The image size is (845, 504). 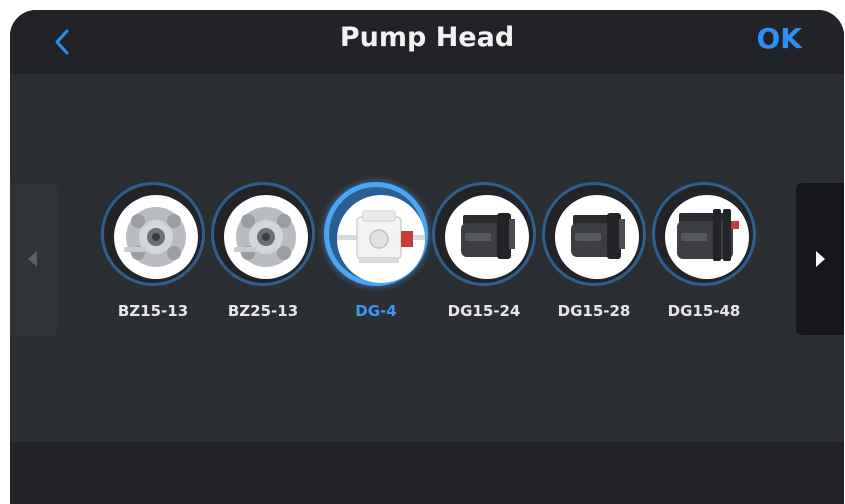 I want to click on pump-head-option: DG15-28, so click(x=597, y=262).